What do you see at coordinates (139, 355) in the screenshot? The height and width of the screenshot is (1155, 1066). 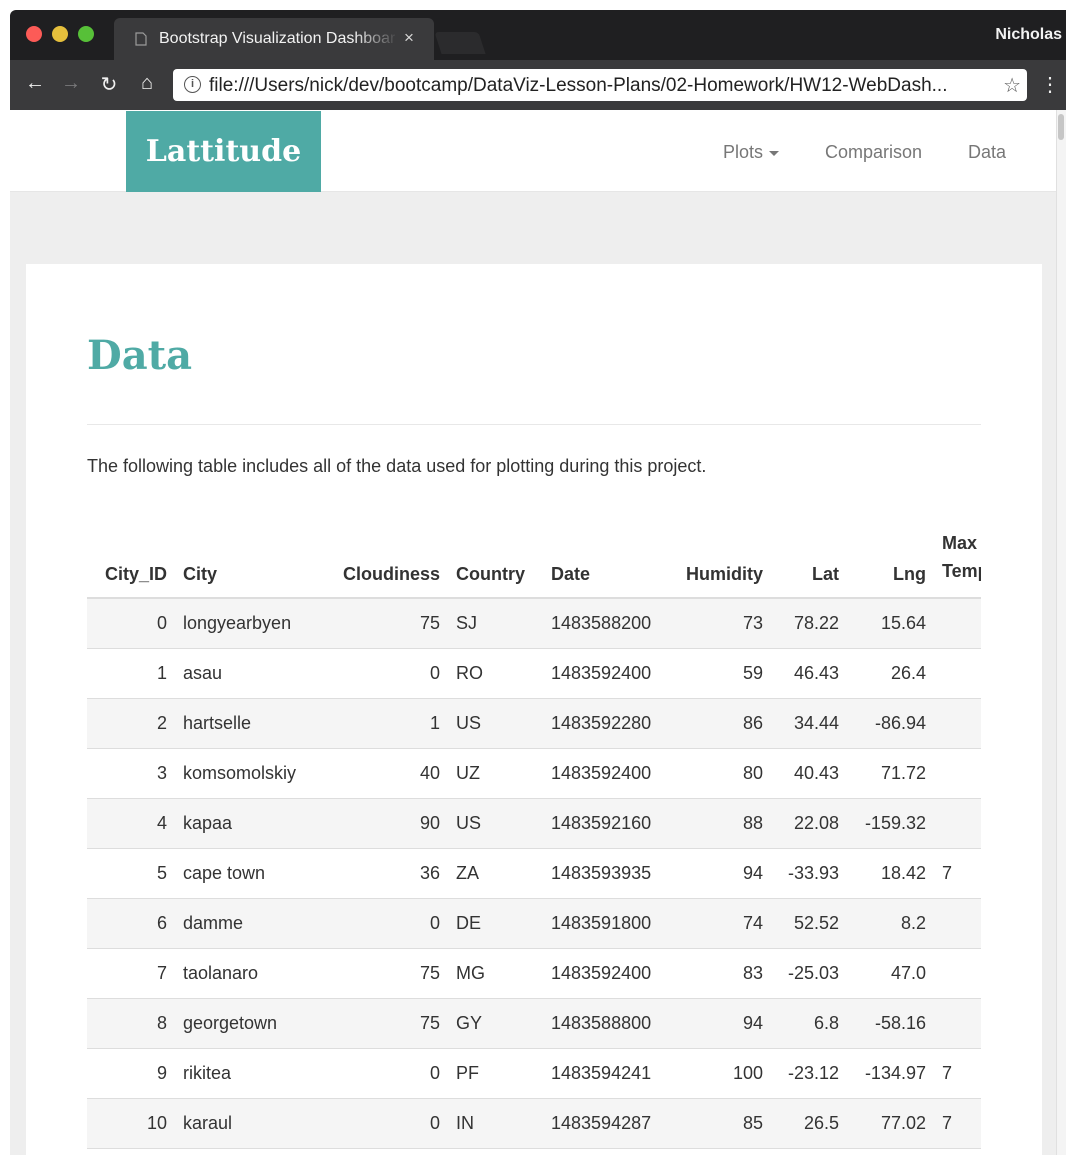 I see `page-title: Data` at bounding box center [139, 355].